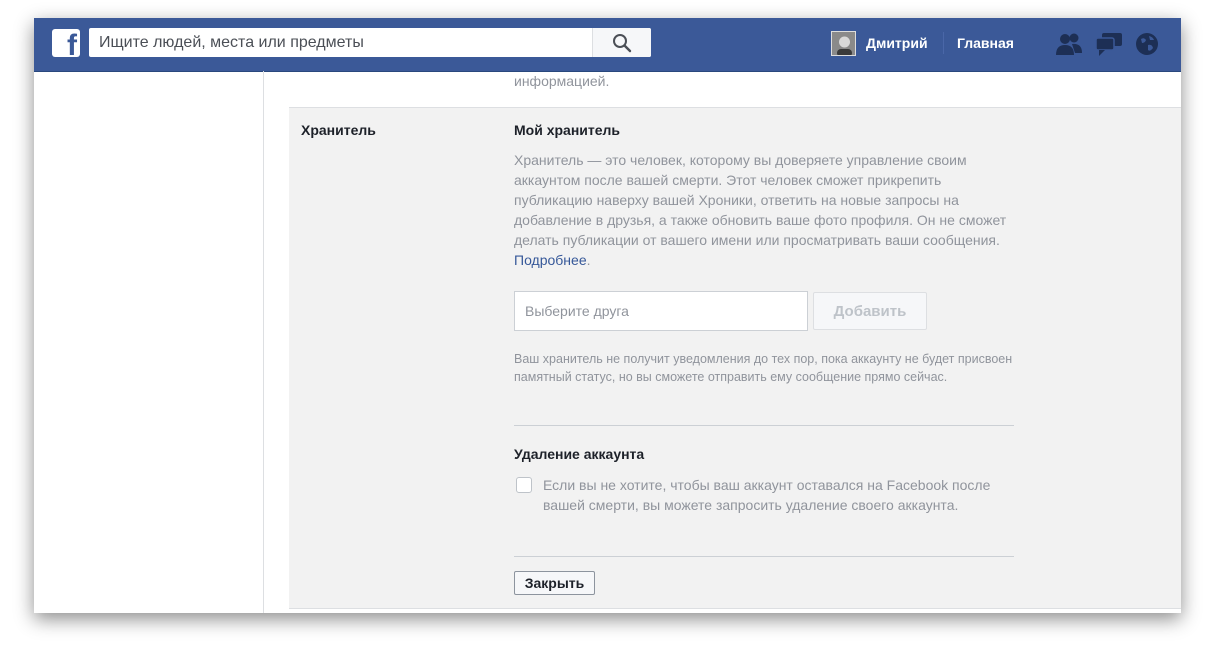 This screenshot has height=662, width=1215. What do you see at coordinates (524, 485) in the screenshot?
I see `delete-account-checkbox` at bounding box center [524, 485].